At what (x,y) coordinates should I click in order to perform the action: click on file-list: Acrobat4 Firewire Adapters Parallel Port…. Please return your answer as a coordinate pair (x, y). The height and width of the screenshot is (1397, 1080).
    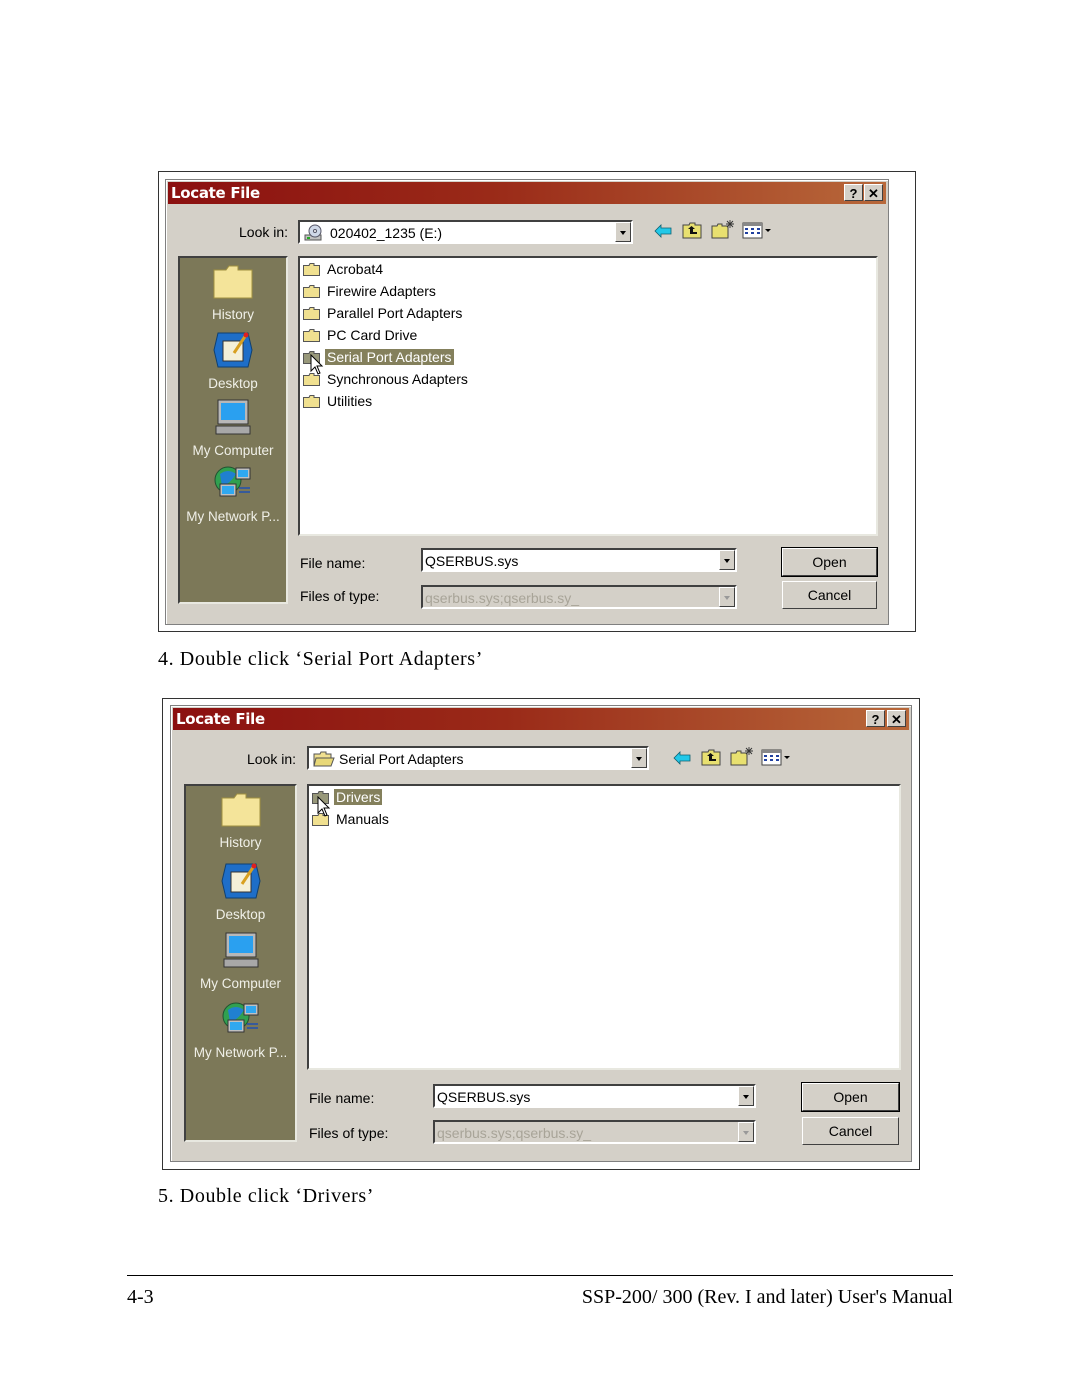
    Looking at the image, I should click on (588, 396).